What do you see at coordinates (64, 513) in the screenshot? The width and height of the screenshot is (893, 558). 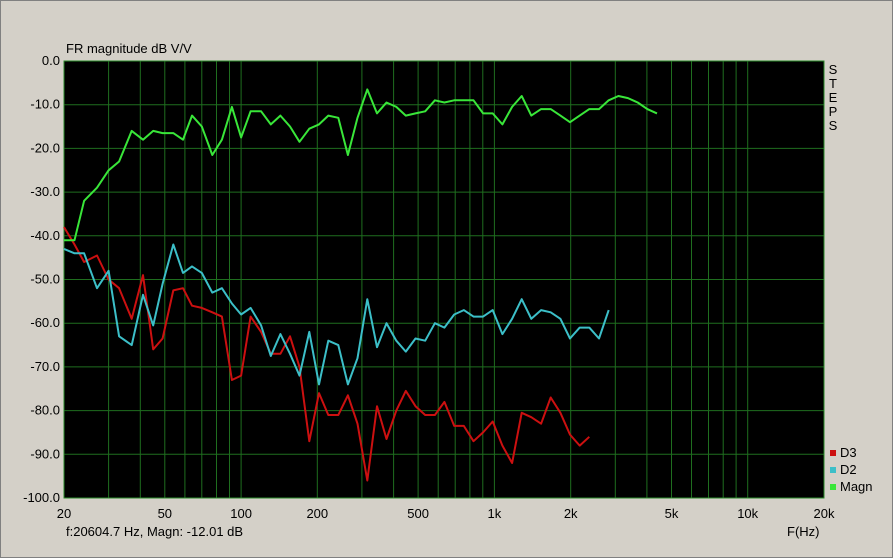 I see `x-tick-label: 20` at bounding box center [64, 513].